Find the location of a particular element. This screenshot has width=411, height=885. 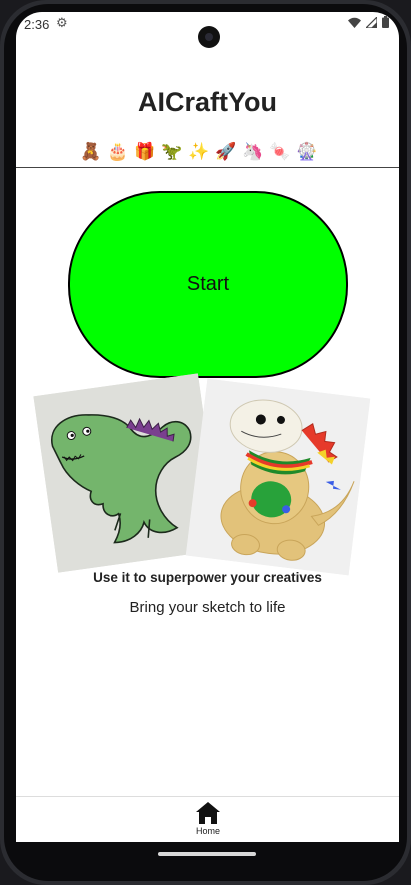

unicorn-icon: 🦄 is located at coordinates (253, 152).